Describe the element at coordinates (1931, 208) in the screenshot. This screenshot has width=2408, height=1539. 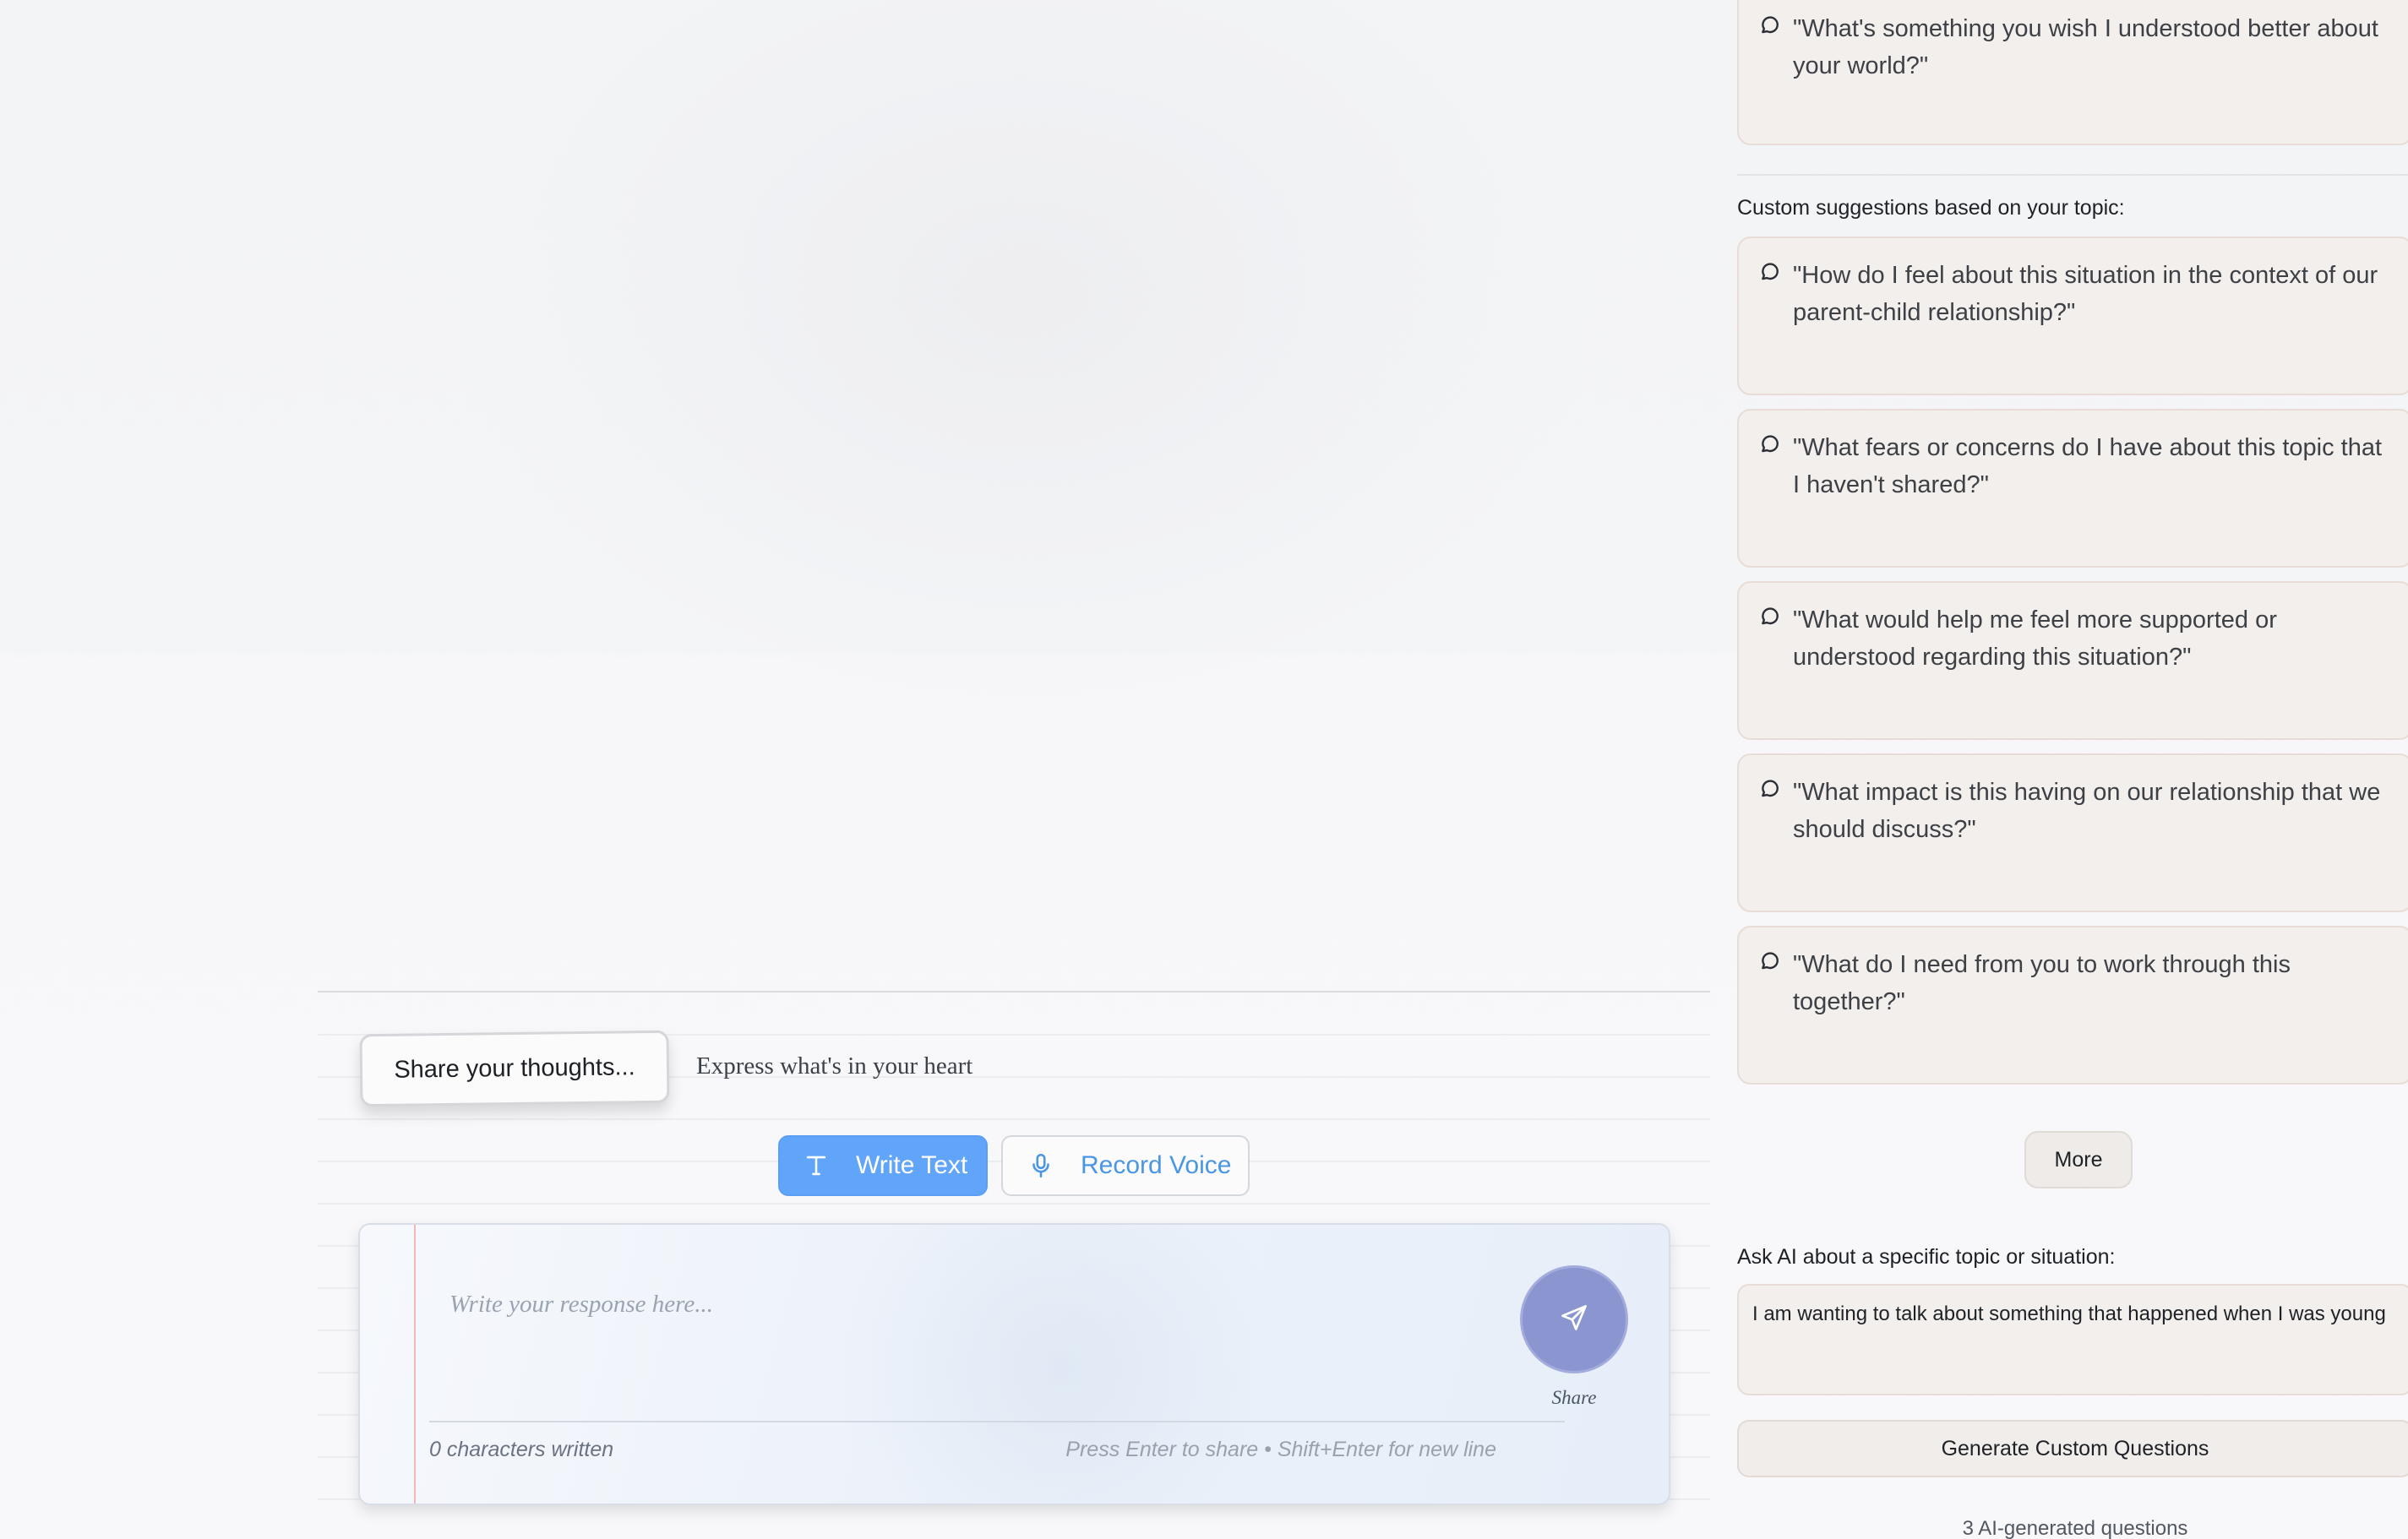
I see `custom-suggestions-heading: Custom suggestions based on your topic:` at that location.